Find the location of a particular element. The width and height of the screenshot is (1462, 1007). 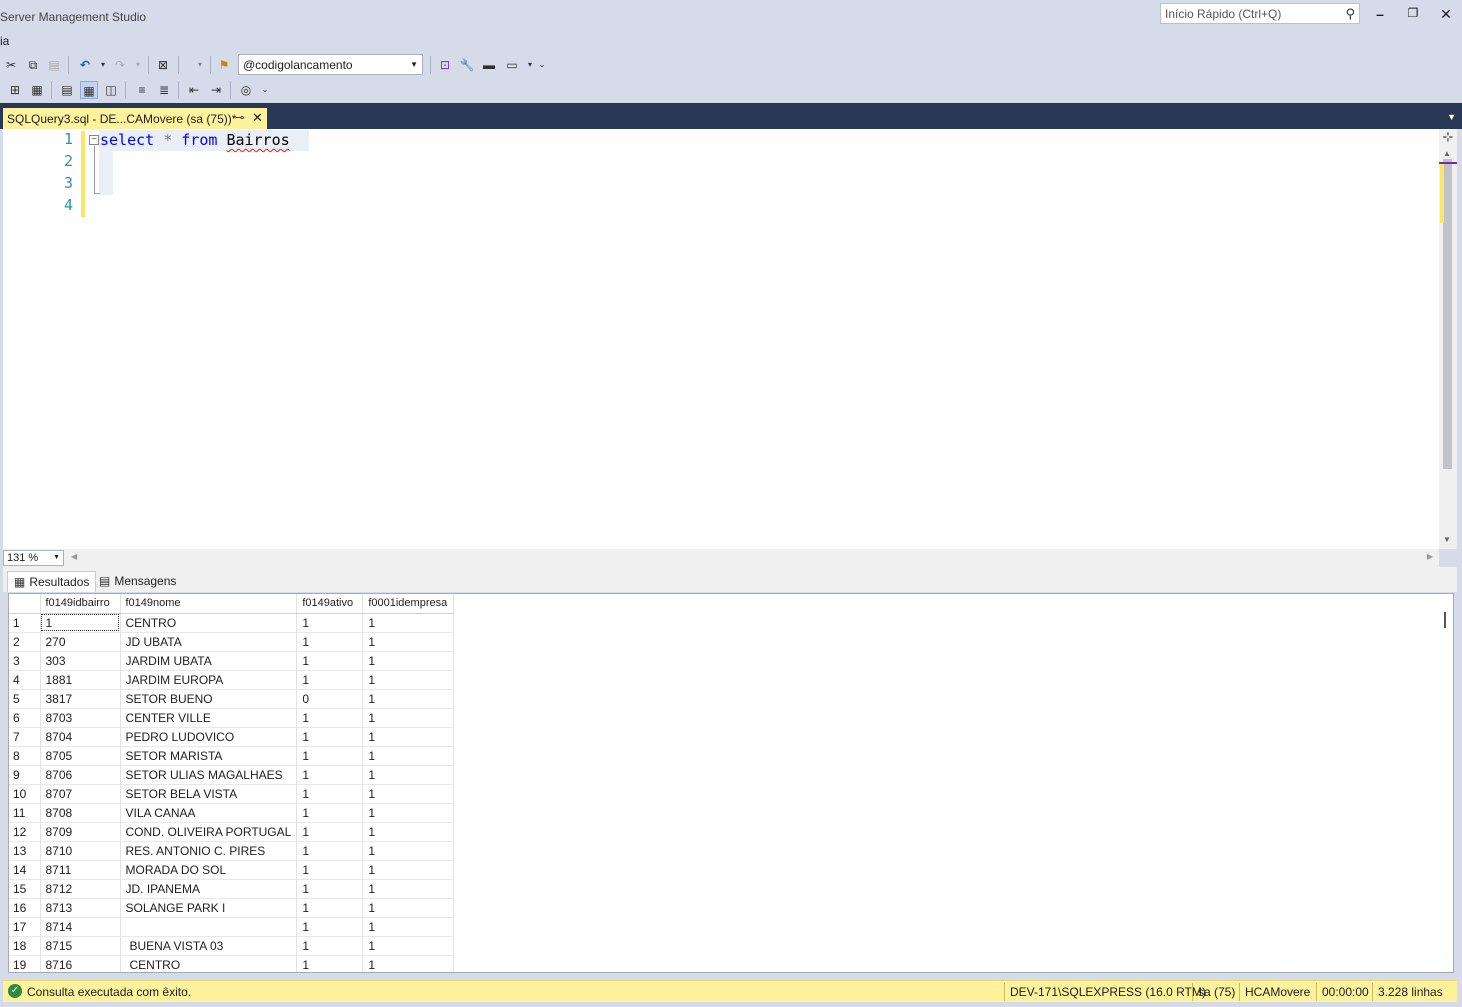

cell-nome is located at coordinates (209, 927).